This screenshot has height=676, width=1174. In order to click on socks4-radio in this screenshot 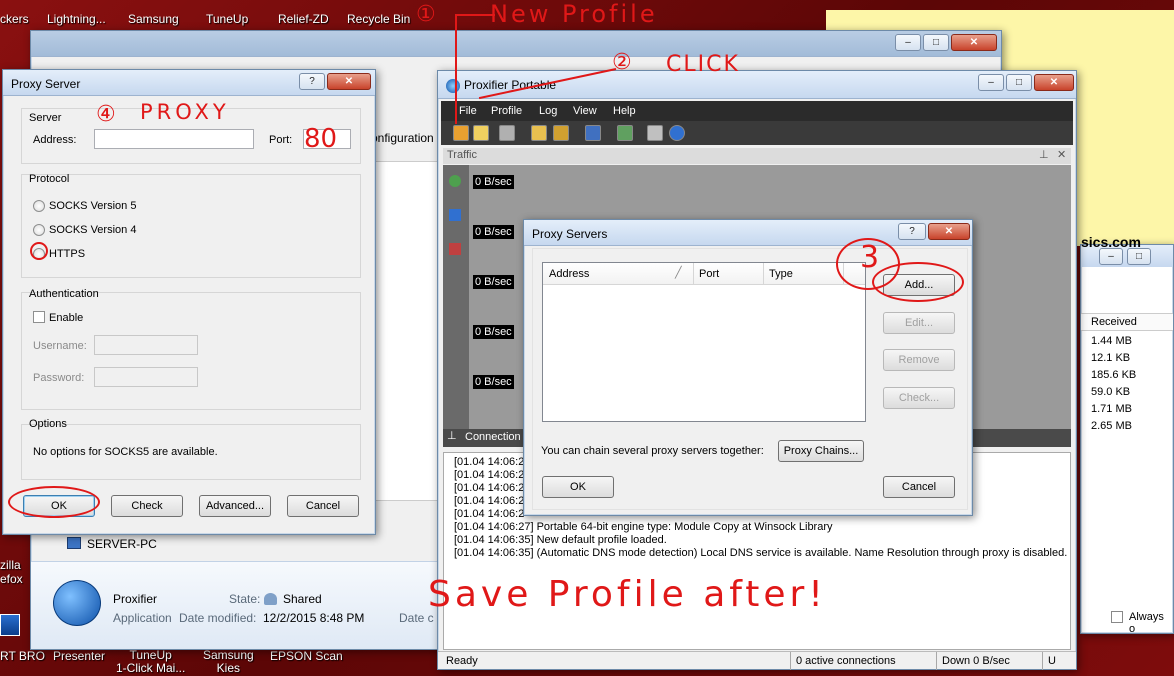, I will do `click(39, 230)`.